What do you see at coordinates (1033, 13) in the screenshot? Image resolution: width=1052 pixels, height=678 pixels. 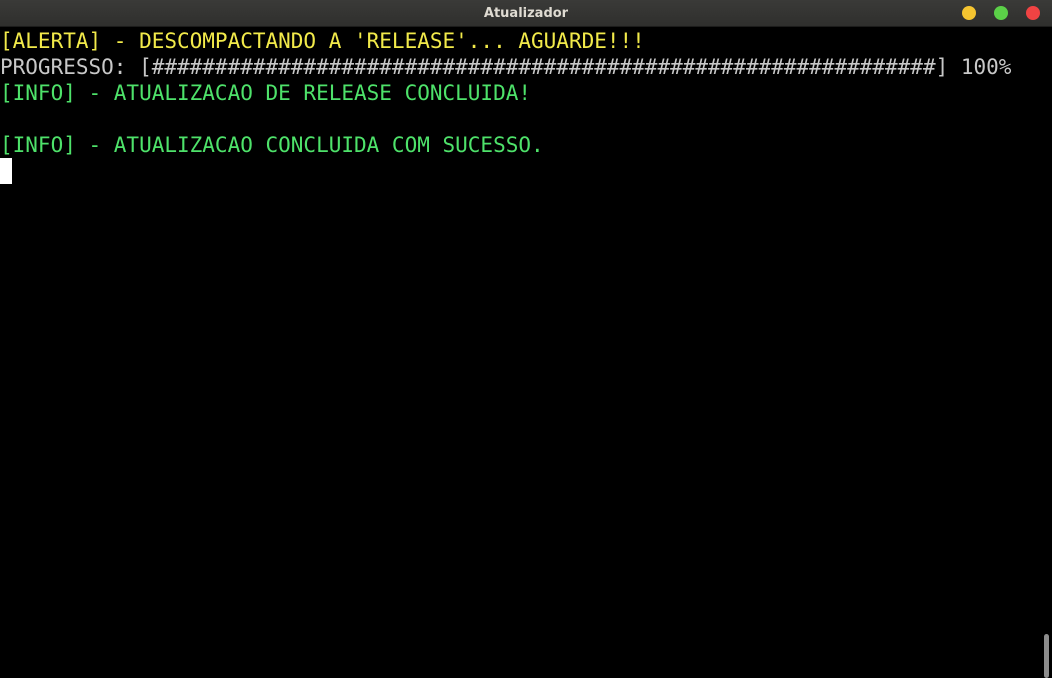 I see `close-button` at bounding box center [1033, 13].